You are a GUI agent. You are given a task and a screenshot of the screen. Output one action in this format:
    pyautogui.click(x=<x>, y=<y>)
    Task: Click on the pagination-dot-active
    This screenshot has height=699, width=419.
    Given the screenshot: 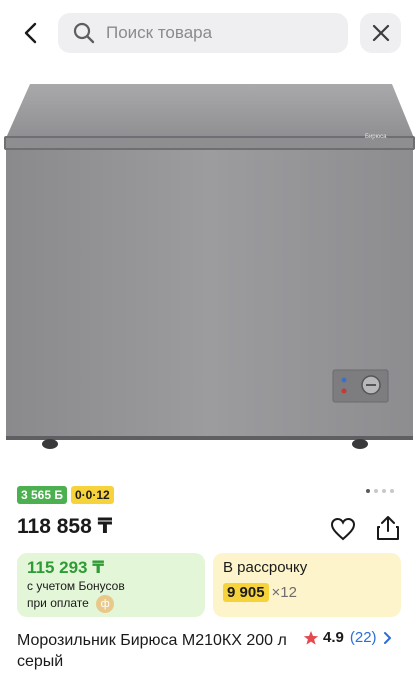 What is the action you would take?
    pyautogui.click(x=368, y=491)
    